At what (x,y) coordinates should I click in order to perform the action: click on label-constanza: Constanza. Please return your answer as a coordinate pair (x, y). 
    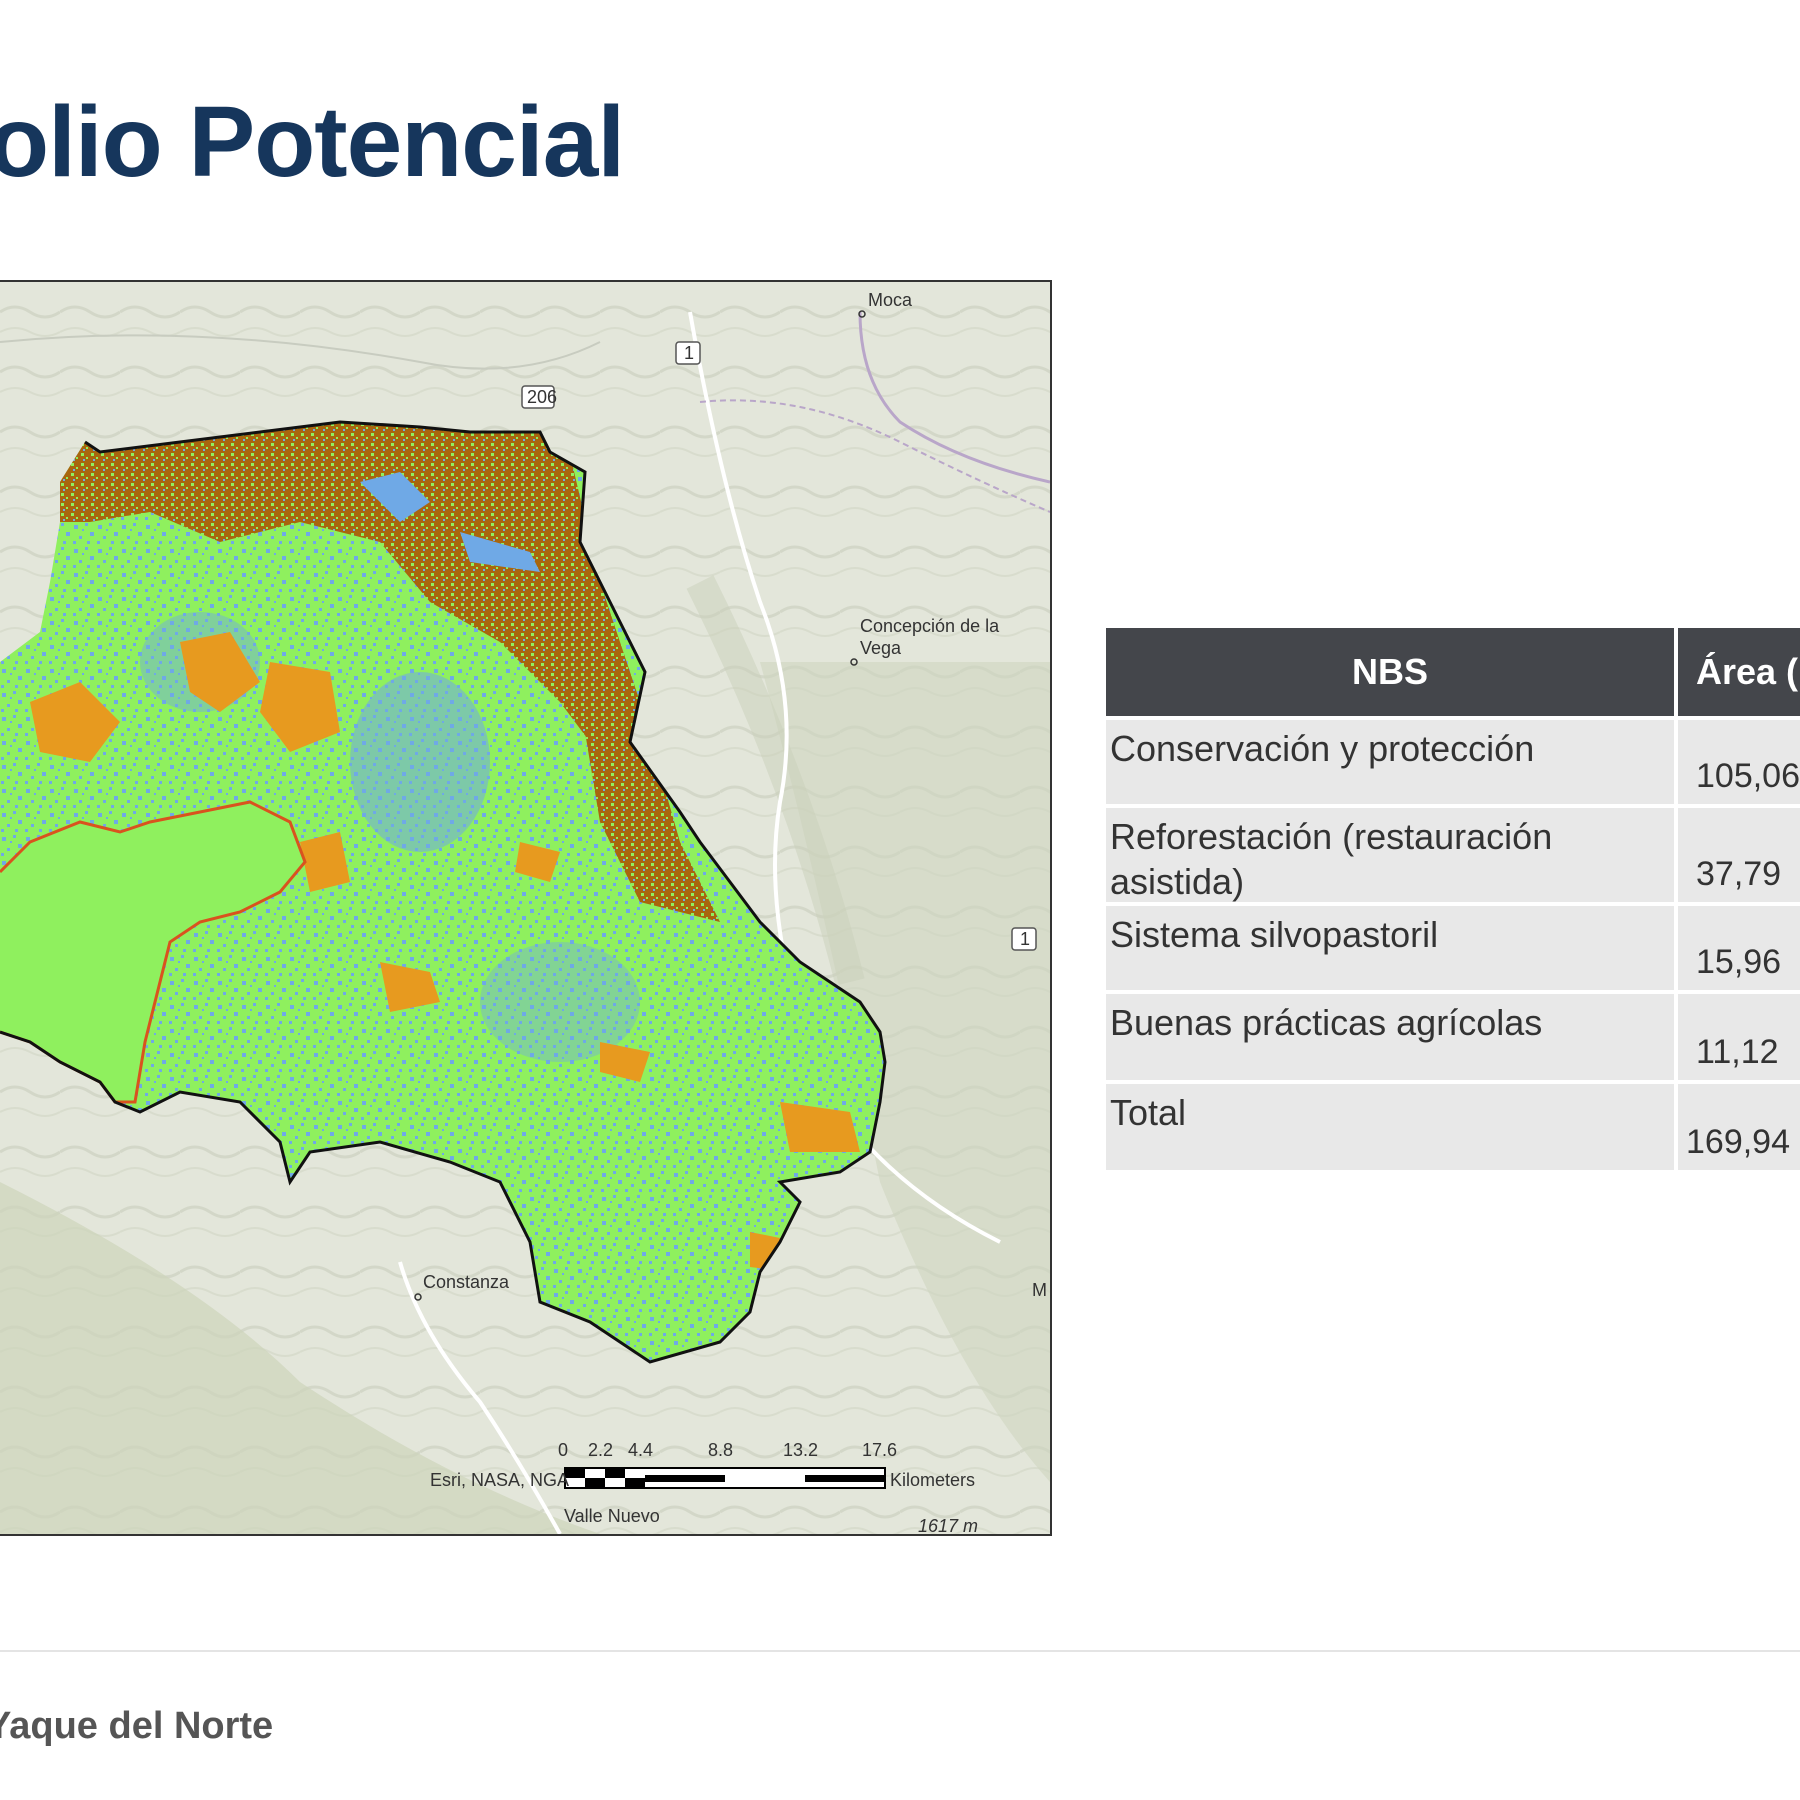
    Looking at the image, I should click on (466, 1282).